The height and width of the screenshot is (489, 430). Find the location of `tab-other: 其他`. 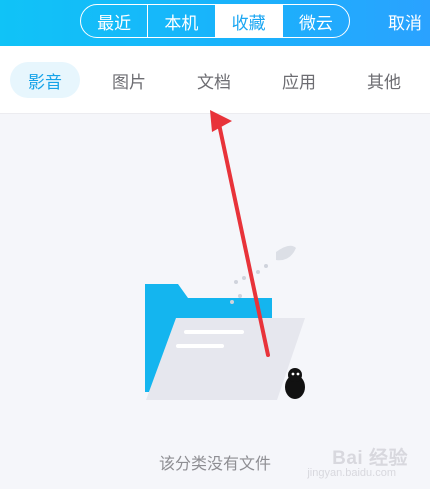

tab-other: 其他 is located at coordinates (384, 80).